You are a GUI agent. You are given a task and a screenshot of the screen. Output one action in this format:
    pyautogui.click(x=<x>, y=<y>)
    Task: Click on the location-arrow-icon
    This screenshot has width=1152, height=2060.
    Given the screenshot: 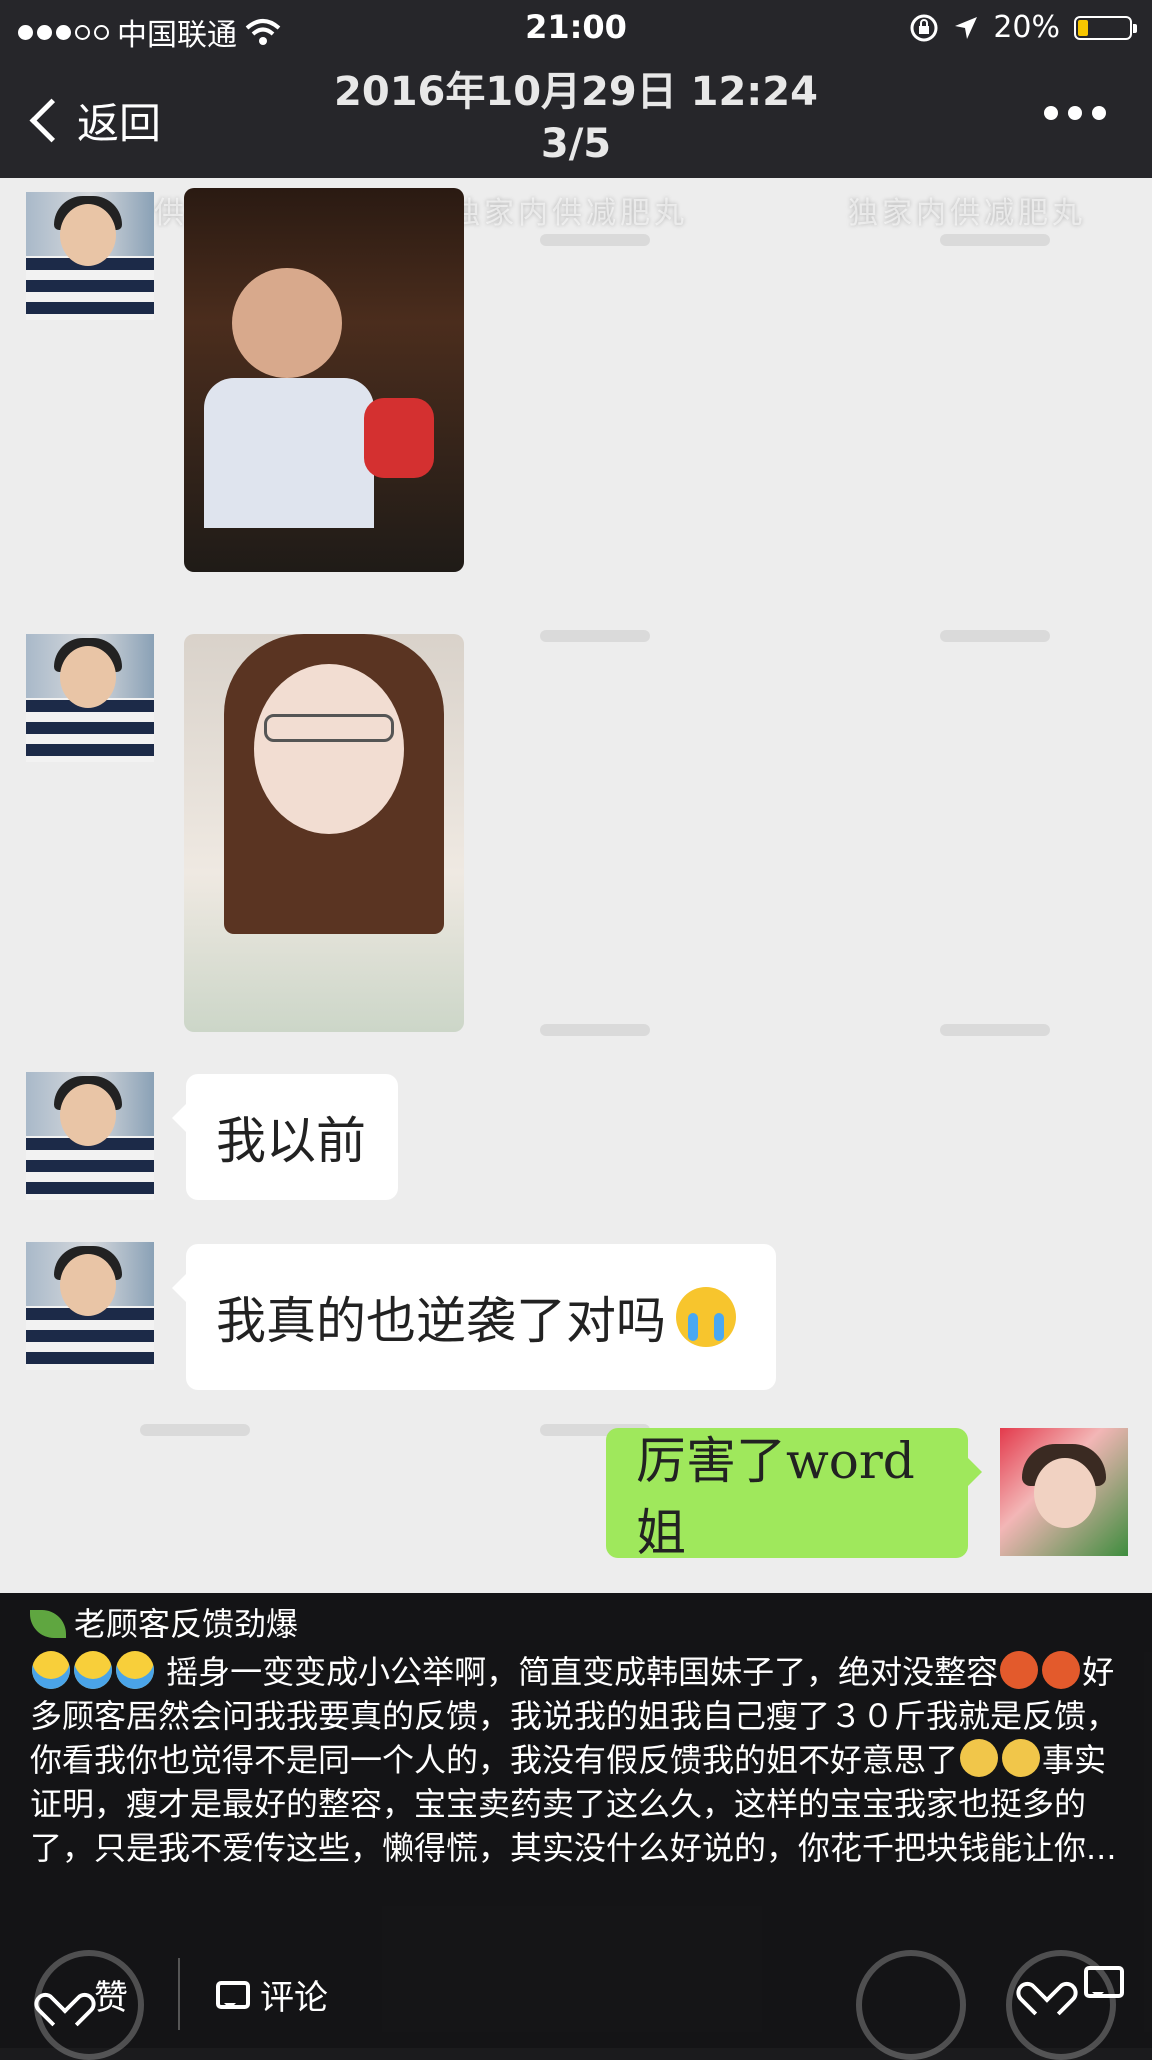 What is the action you would take?
    pyautogui.click(x=966, y=27)
    